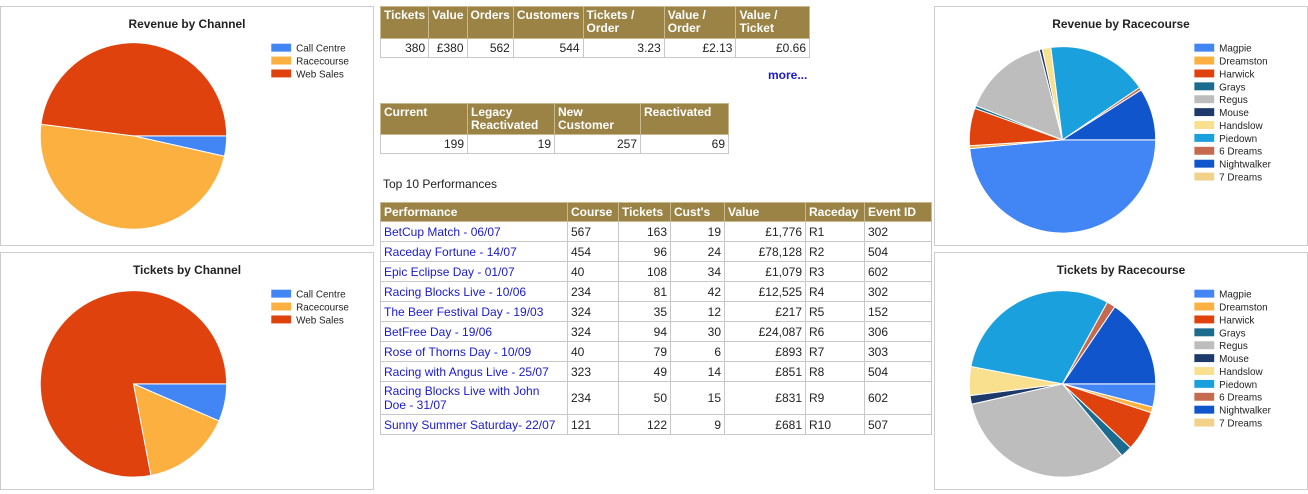  I want to click on cell-course: 121, so click(593, 424).